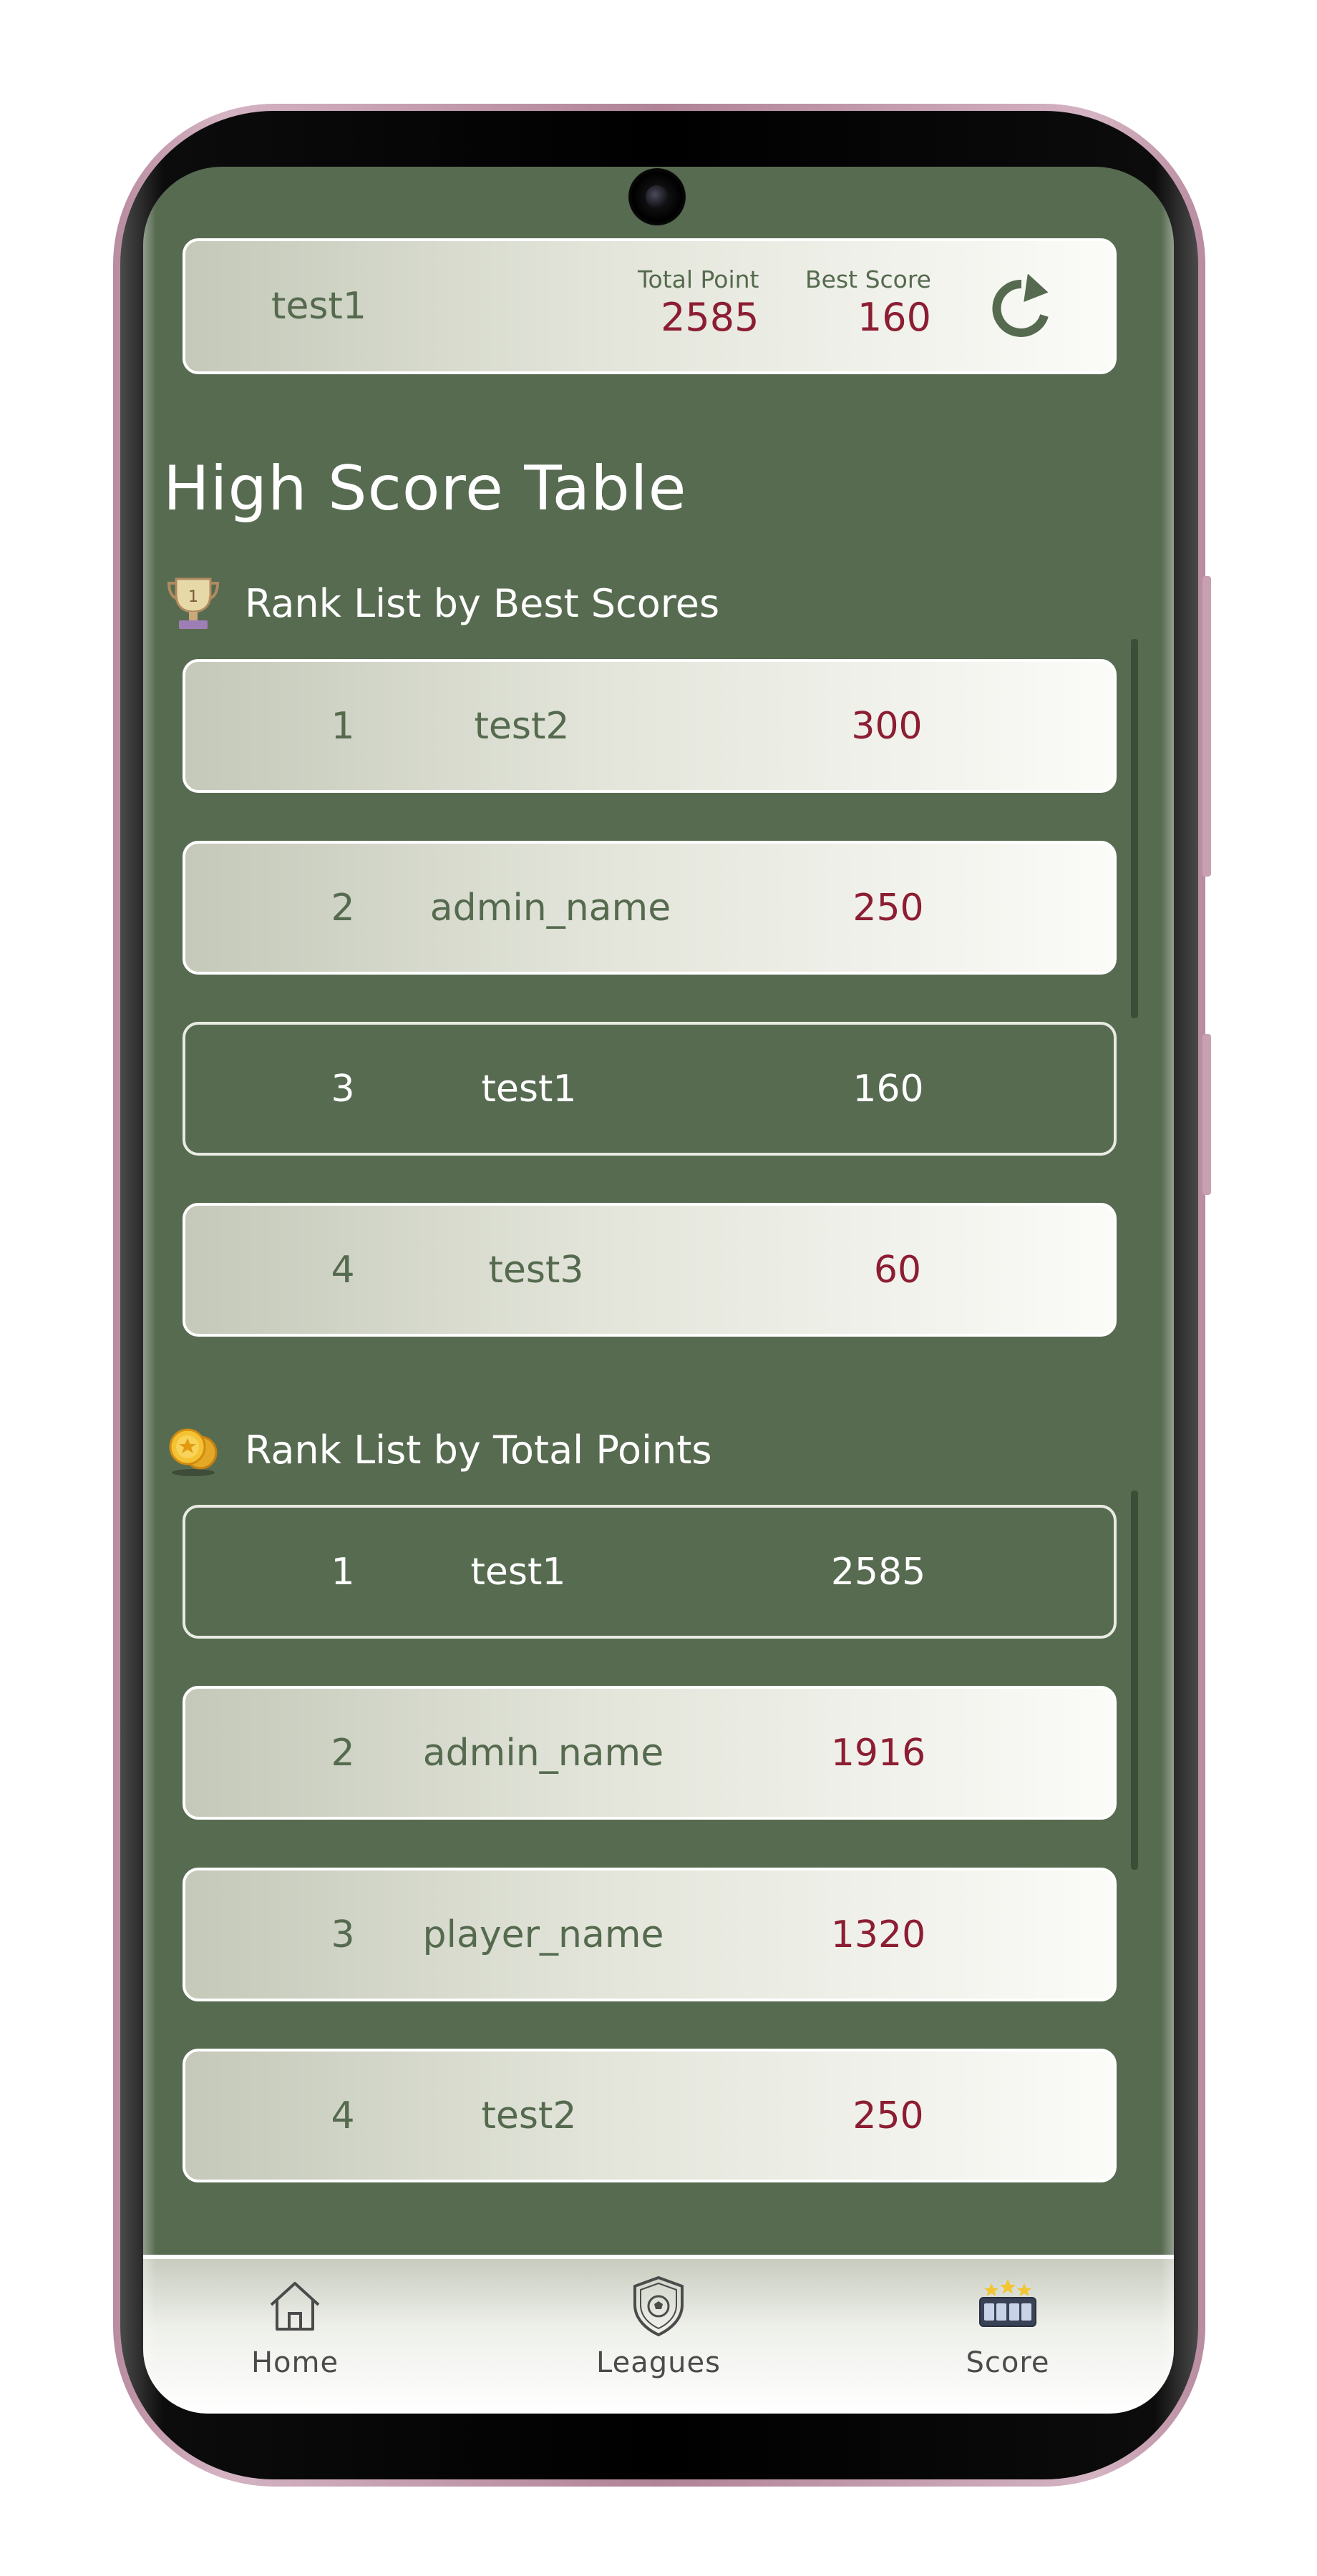 The height and width of the screenshot is (2576, 1317). I want to click on phone-power-button, so click(1206, 1114).